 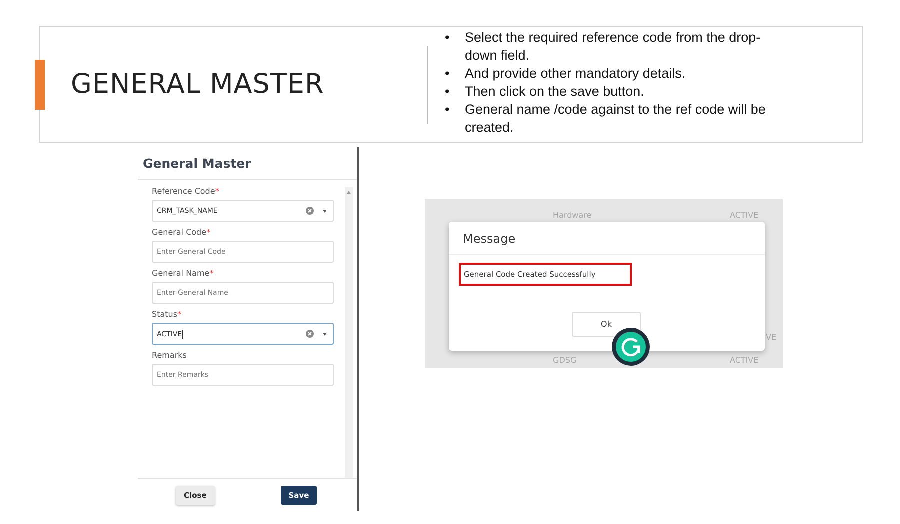 What do you see at coordinates (349, 332) in the screenshot?
I see `scrollbar` at bounding box center [349, 332].